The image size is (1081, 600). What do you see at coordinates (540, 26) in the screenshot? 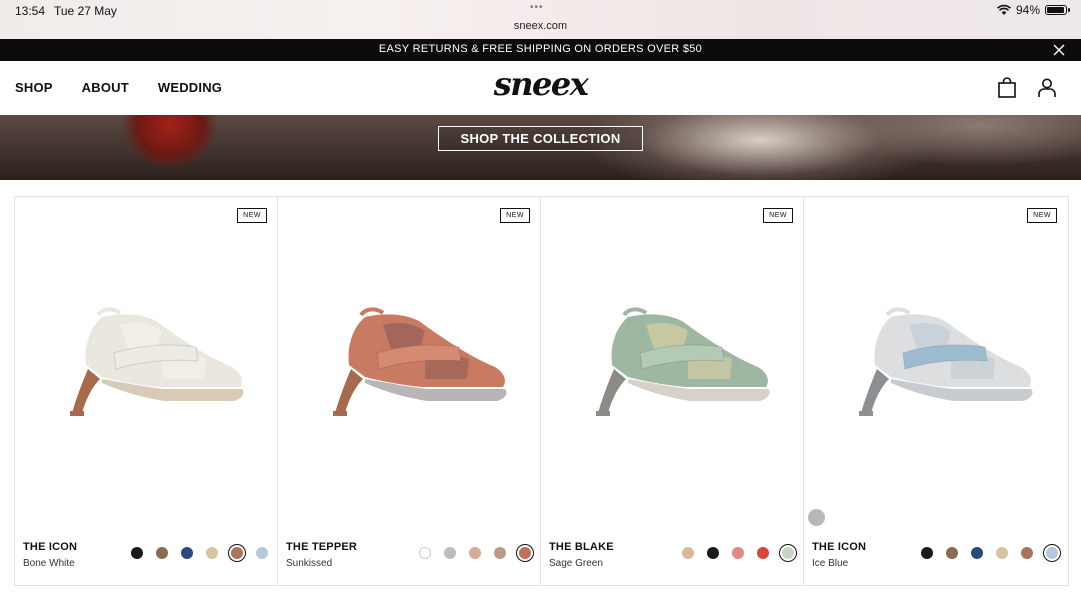
I see `address-bar: sneex.com` at bounding box center [540, 26].